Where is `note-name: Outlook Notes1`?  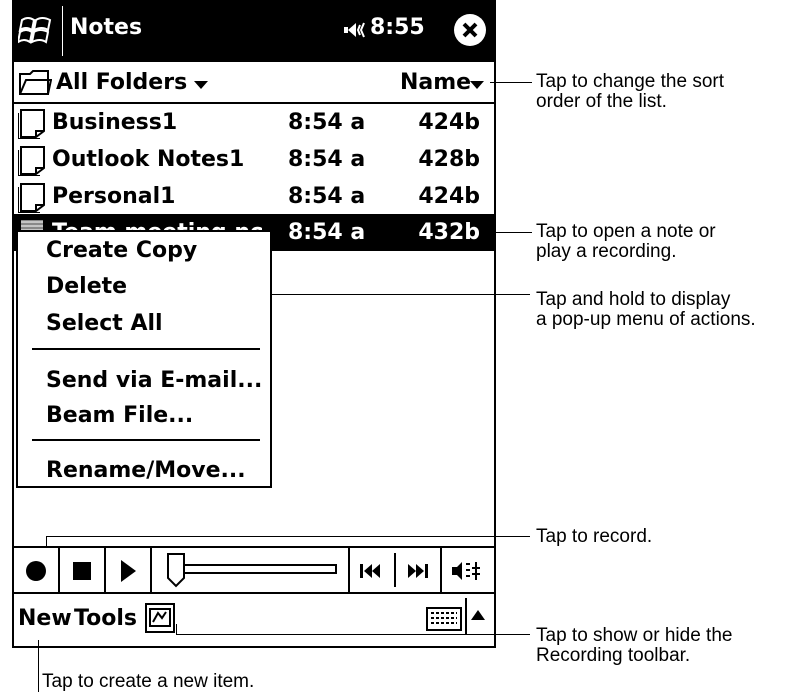
note-name: Outlook Notes1 is located at coordinates (148, 159).